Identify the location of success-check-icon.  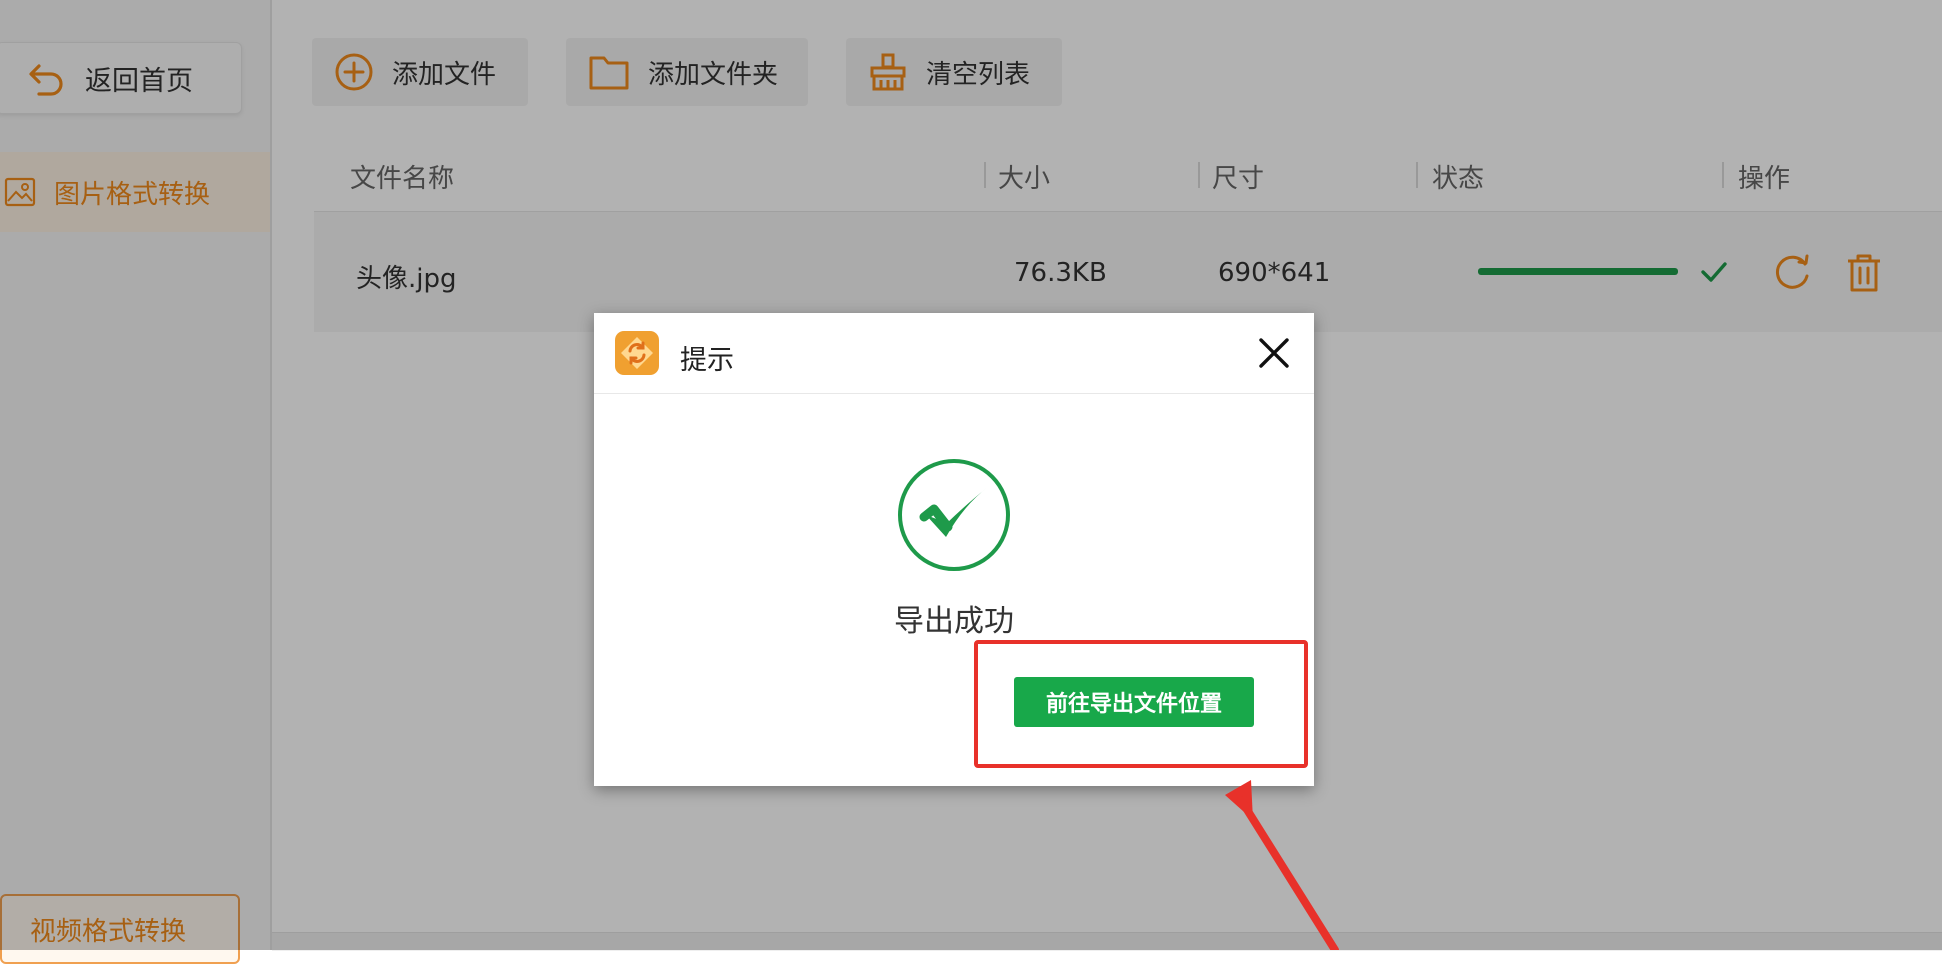
(954, 515).